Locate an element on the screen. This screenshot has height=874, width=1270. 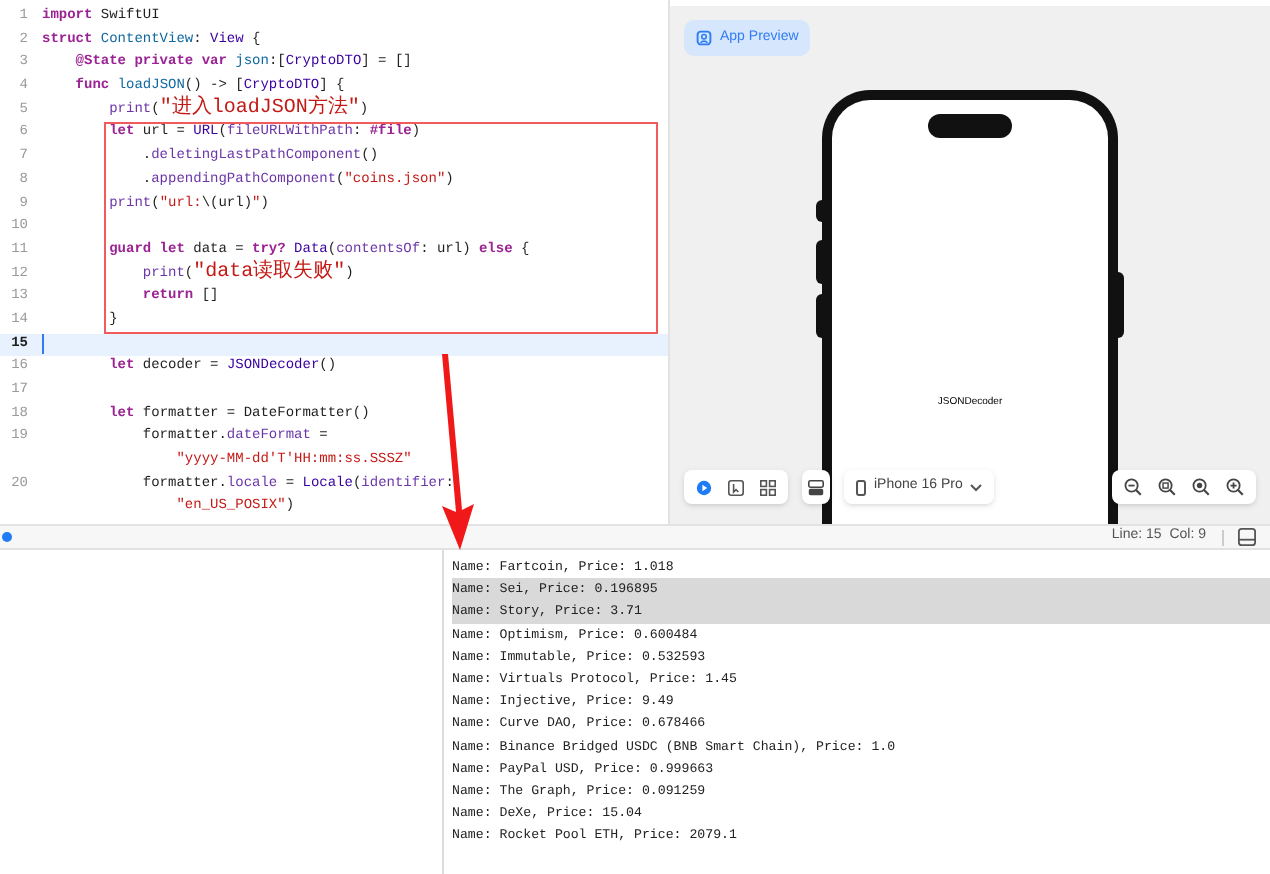
preview-icon is located at coordinates (704, 38).